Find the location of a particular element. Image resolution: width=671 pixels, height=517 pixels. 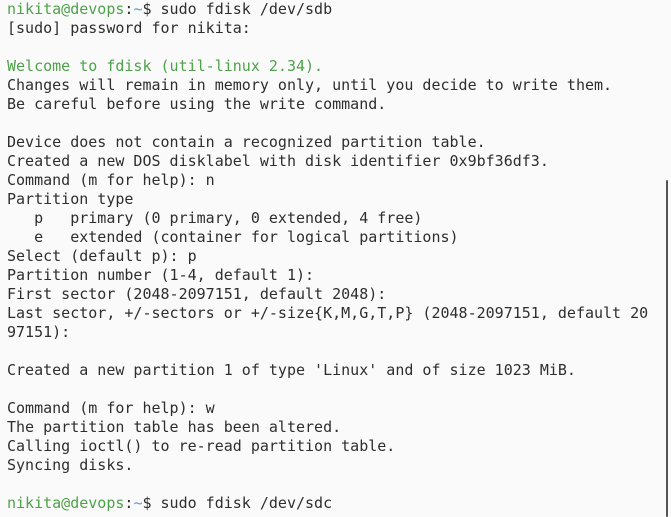

terminal-line: Partition type is located at coordinates (327, 199).